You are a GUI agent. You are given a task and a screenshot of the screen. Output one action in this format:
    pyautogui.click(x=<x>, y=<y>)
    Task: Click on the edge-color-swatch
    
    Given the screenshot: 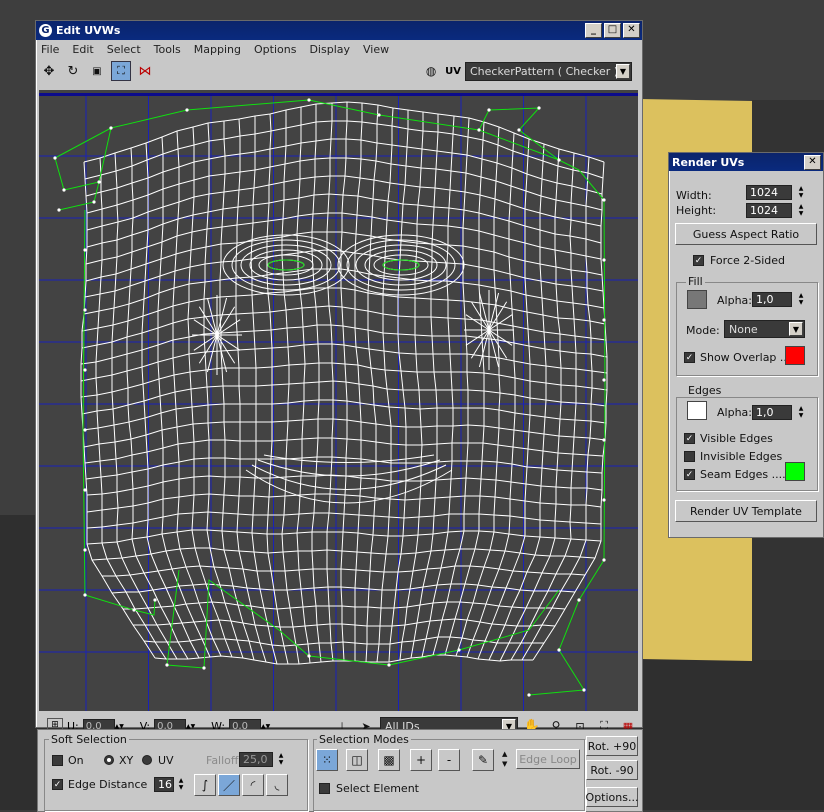 What is the action you would take?
    pyautogui.click(x=697, y=410)
    